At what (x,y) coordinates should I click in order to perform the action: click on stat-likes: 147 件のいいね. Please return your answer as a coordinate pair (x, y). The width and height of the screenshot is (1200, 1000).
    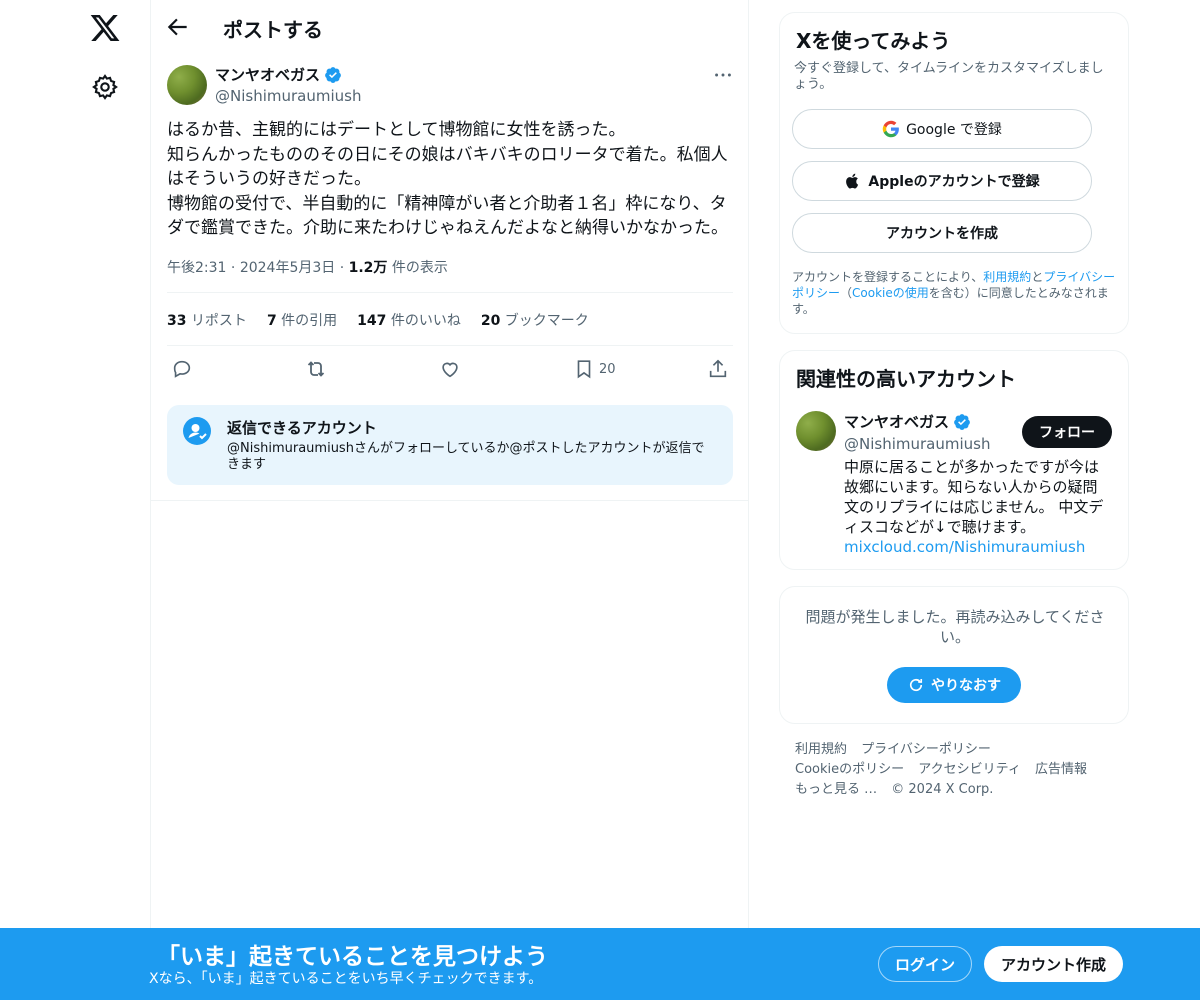
    Looking at the image, I should click on (409, 320).